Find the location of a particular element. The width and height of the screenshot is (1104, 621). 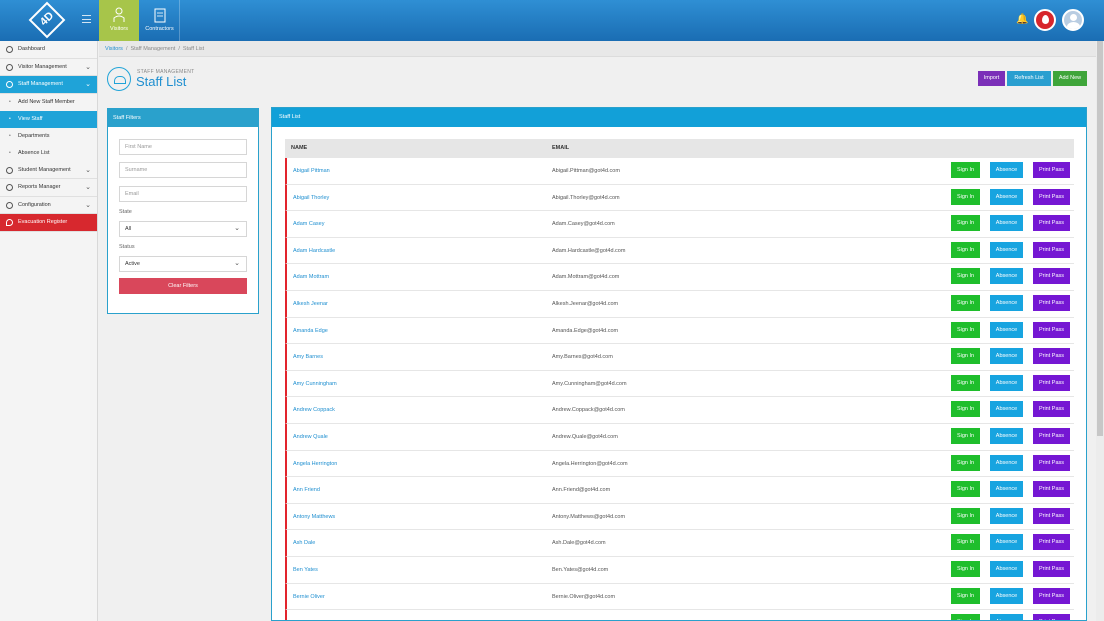

import-button: Import is located at coordinates (991, 78).